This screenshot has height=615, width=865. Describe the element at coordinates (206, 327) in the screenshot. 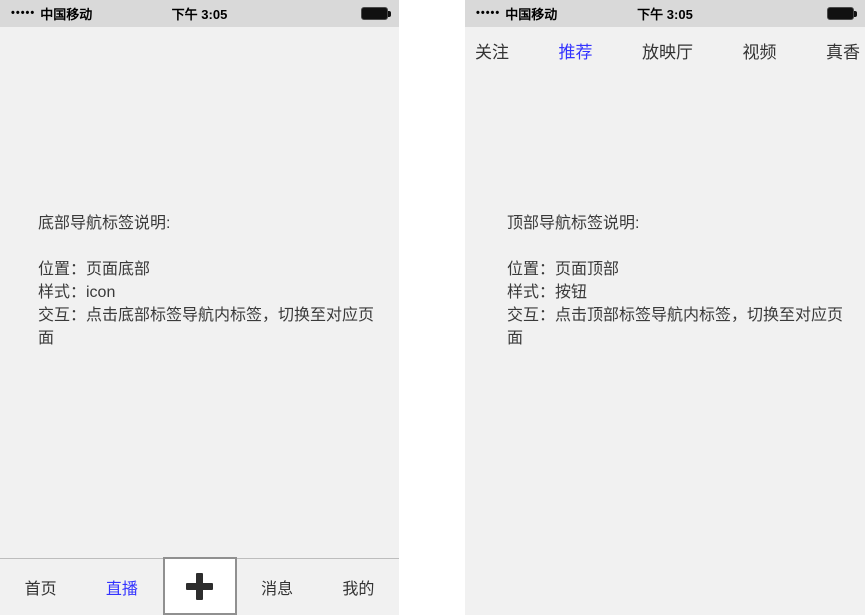

I see `annotation-line-interaction: 交互：点击底部标签导航内标签，切换至对应页面` at that location.